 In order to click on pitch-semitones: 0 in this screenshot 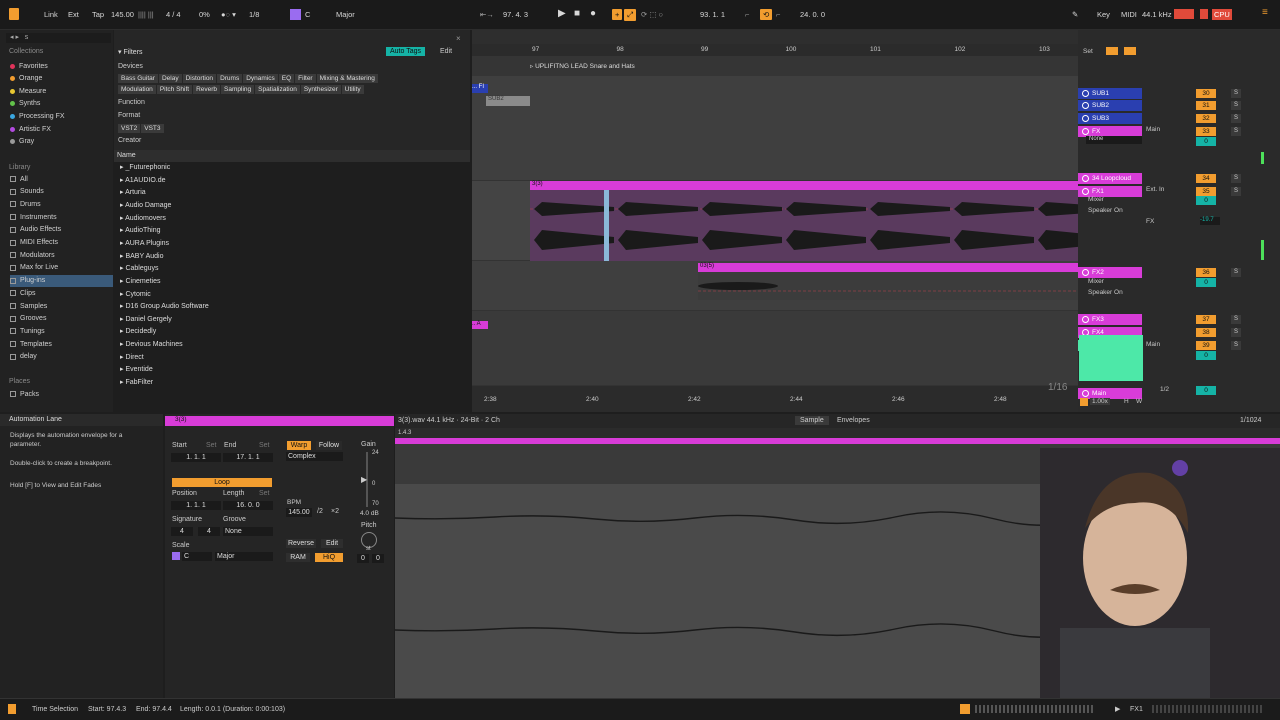, I will do `click(363, 558)`.